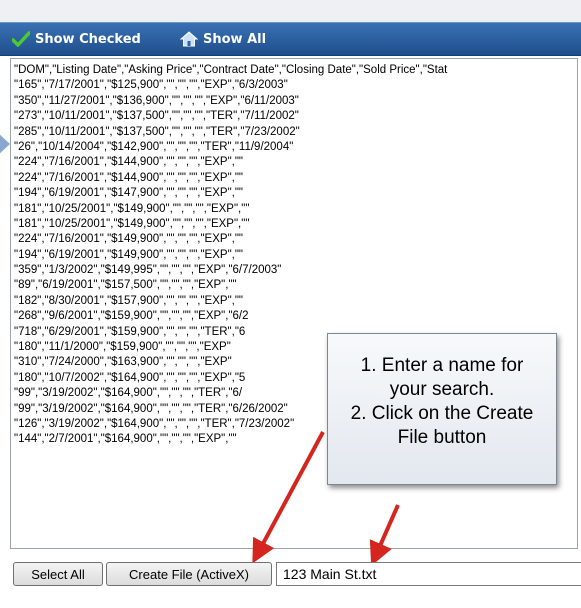 The width and height of the screenshot is (581, 608). What do you see at coordinates (189, 574) in the screenshot?
I see `create-file-button: Create File (ActiveX)` at bounding box center [189, 574].